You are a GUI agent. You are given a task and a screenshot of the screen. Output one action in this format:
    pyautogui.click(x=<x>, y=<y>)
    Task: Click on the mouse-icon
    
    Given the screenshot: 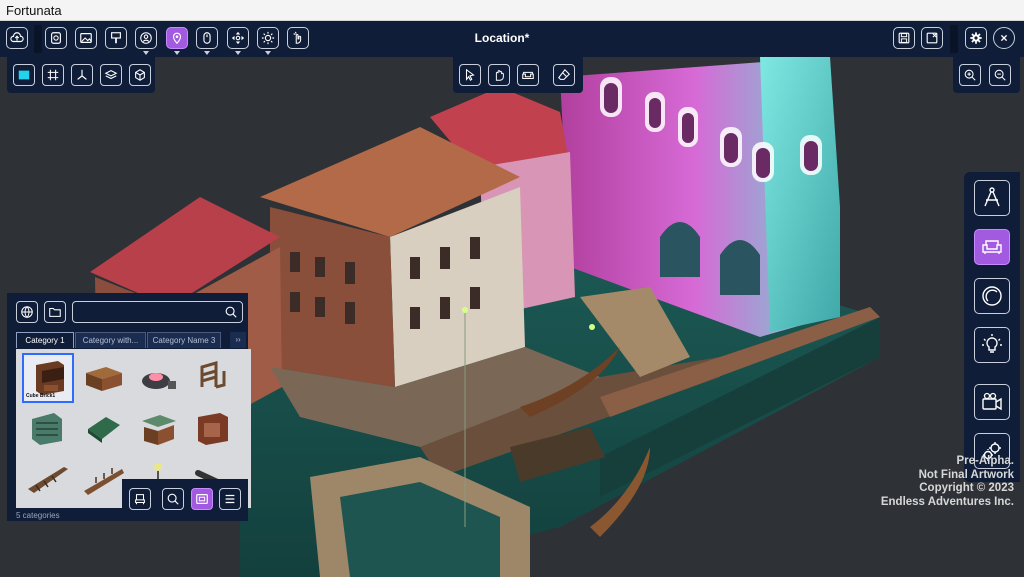 What is the action you would take?
    pyautogui.click(x=207, y=38)
    